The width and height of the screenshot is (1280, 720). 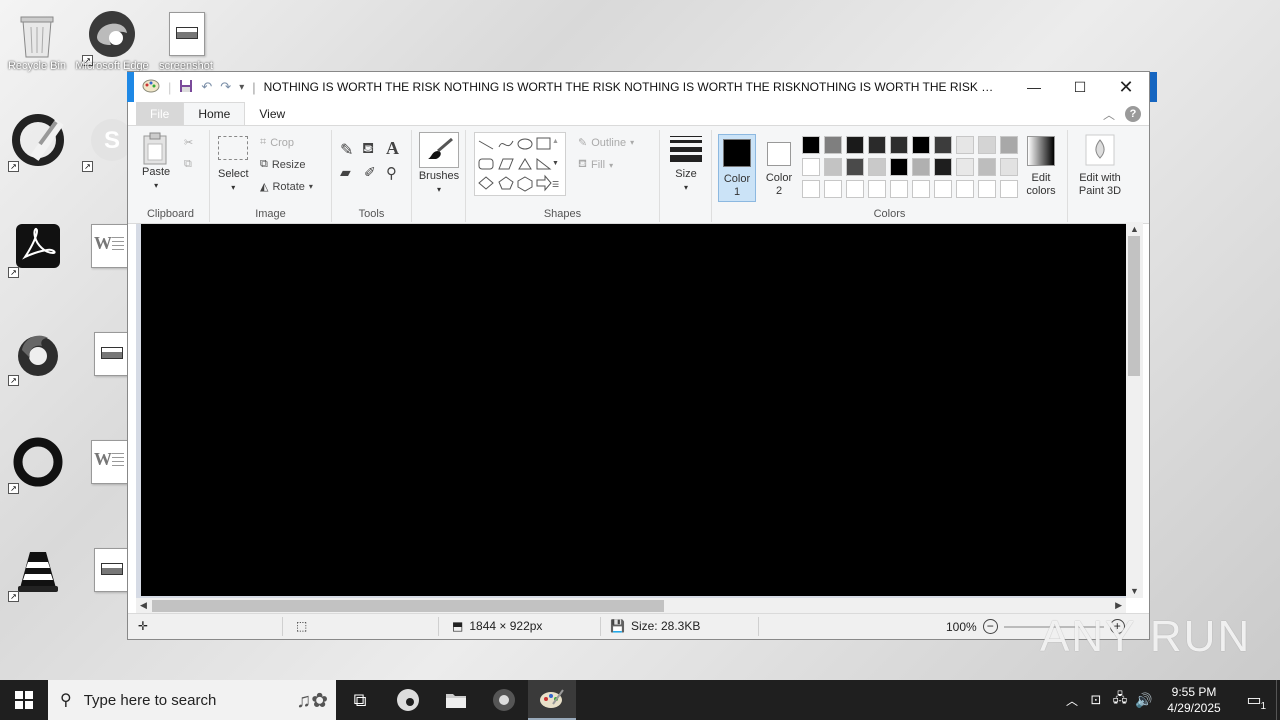 I want to click on undo-icon: ↶, so click(x=206, y=87).